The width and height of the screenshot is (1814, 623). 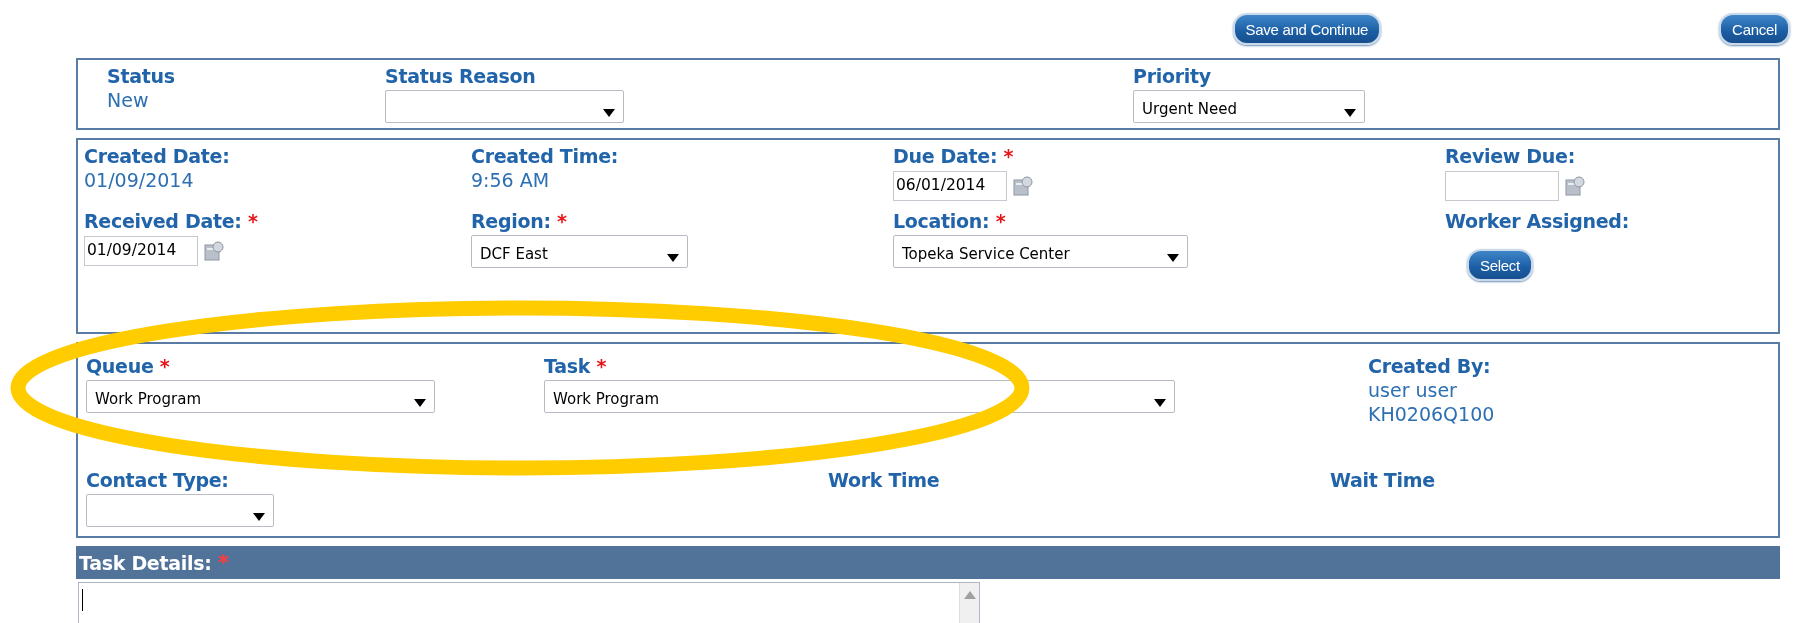 I want to click on field-label: Worker Assigned:, so click(x=1537, y=221).